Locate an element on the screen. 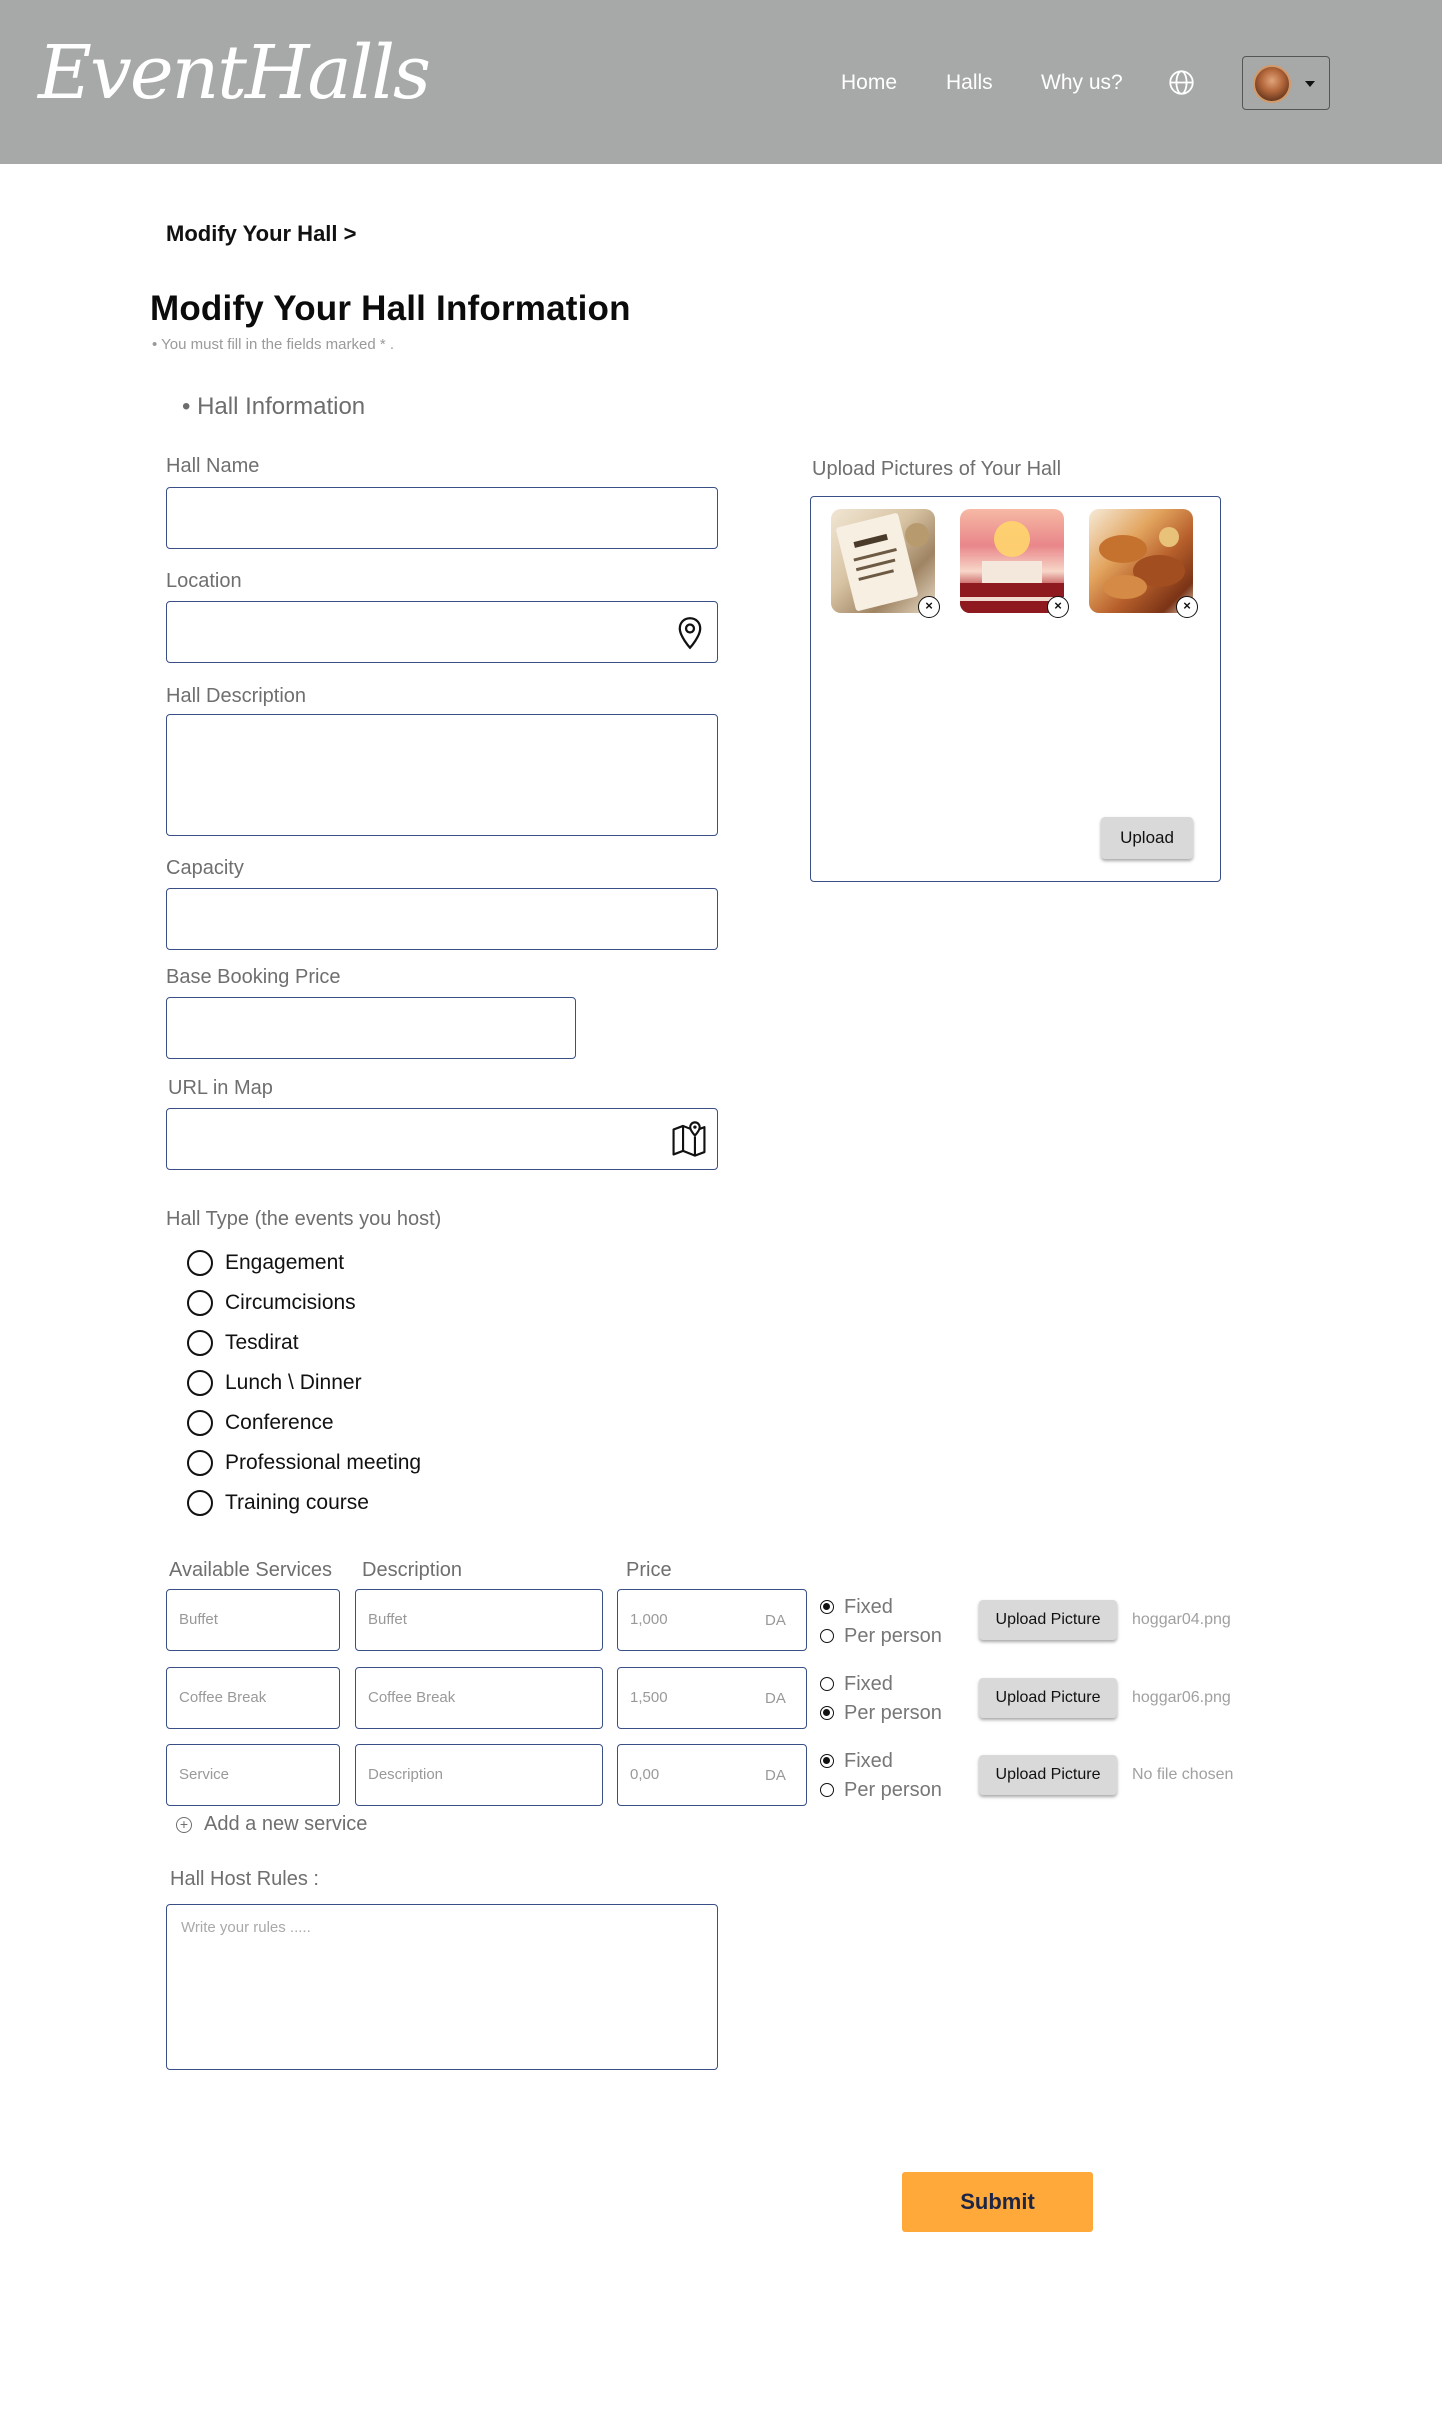 This screenshot has width=1442, height=2436. section-title: • Hall Information is located at coordinates (274, 406).